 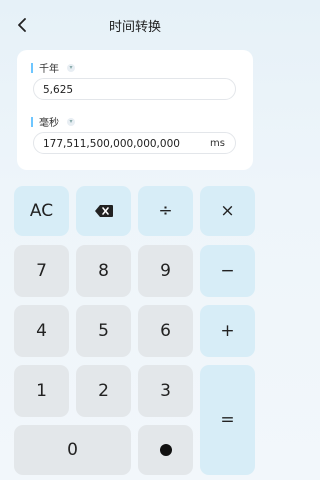 What do you see at coordinates (165, 211) in the screenshot?
I see `divide-button: ÷` at bounding box center [165, 211].